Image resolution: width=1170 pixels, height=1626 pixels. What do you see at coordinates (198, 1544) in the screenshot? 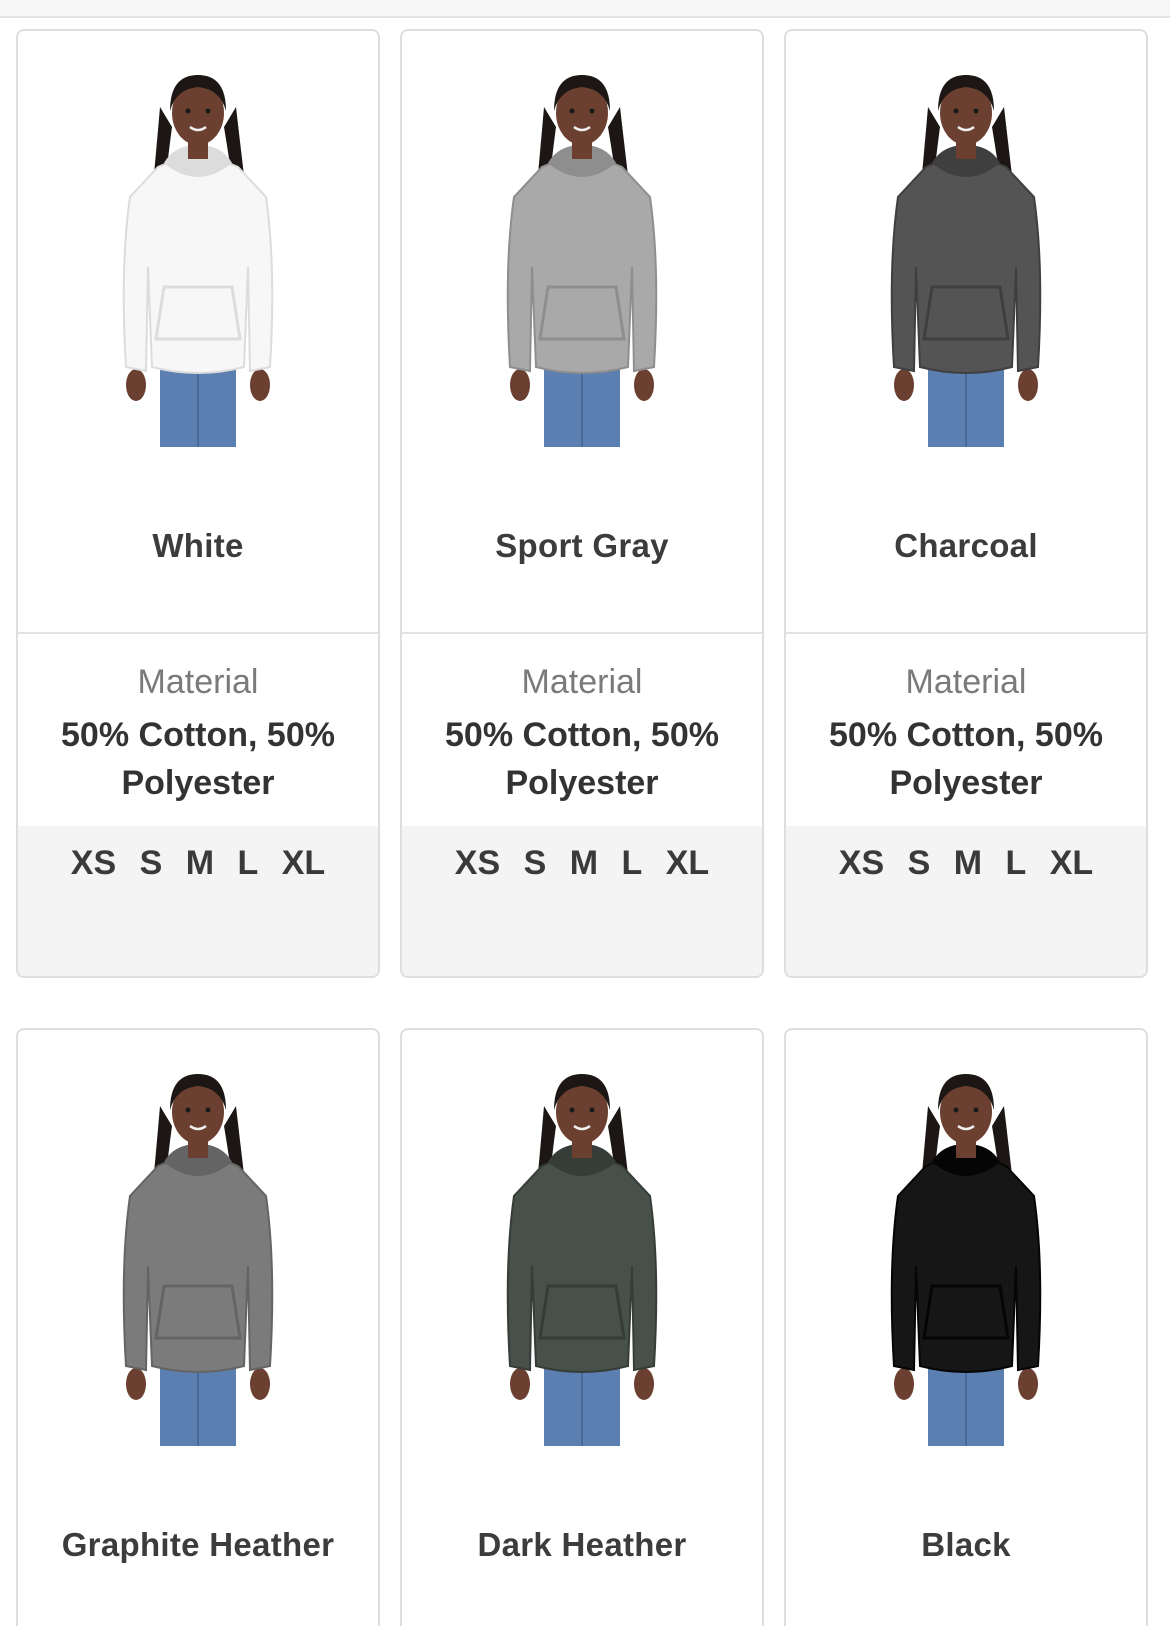
I see `color-name: Graphite Heather` at bounding box center [198, 1544].